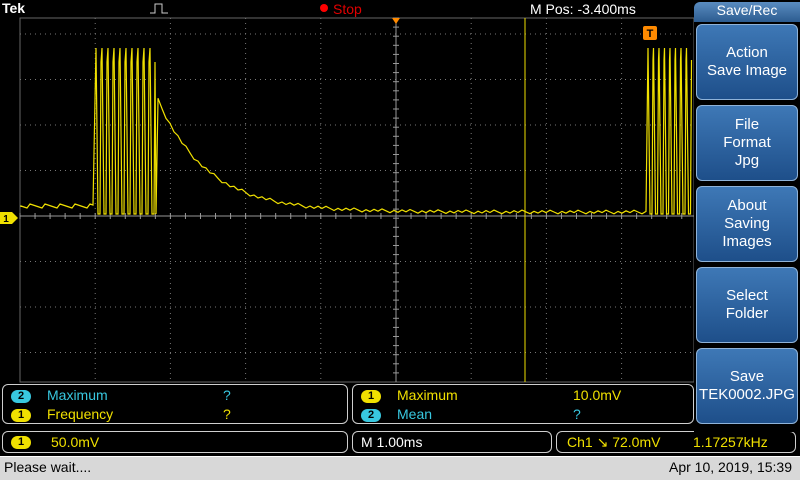 The height and width of the screenshot is (480, 800). What do you see at coordinates (452, 442) in the screenshot?
I see `timebase-readout: M 1.00ms` at bounding box center [452, 442].